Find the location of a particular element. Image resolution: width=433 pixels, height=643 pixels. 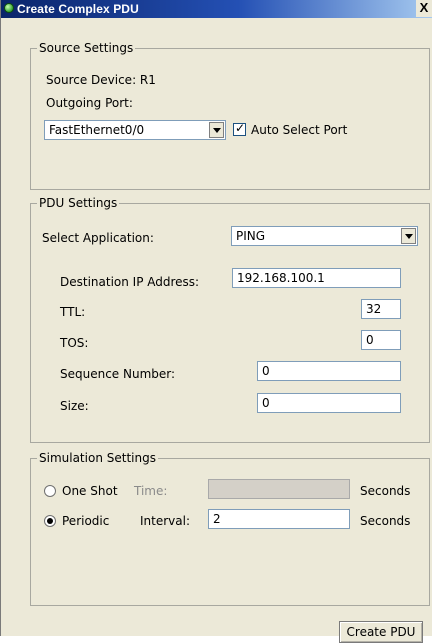

application-select: PING is located at coordinates (324, 236).